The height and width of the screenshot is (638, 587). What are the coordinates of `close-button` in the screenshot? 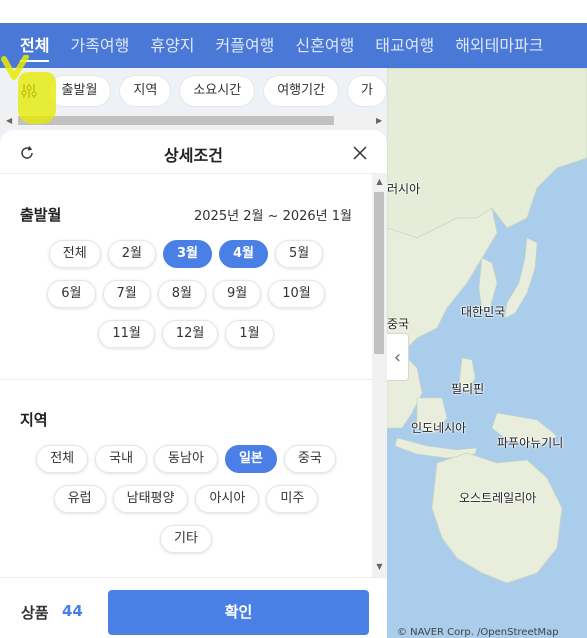 It's located at (360, 153).